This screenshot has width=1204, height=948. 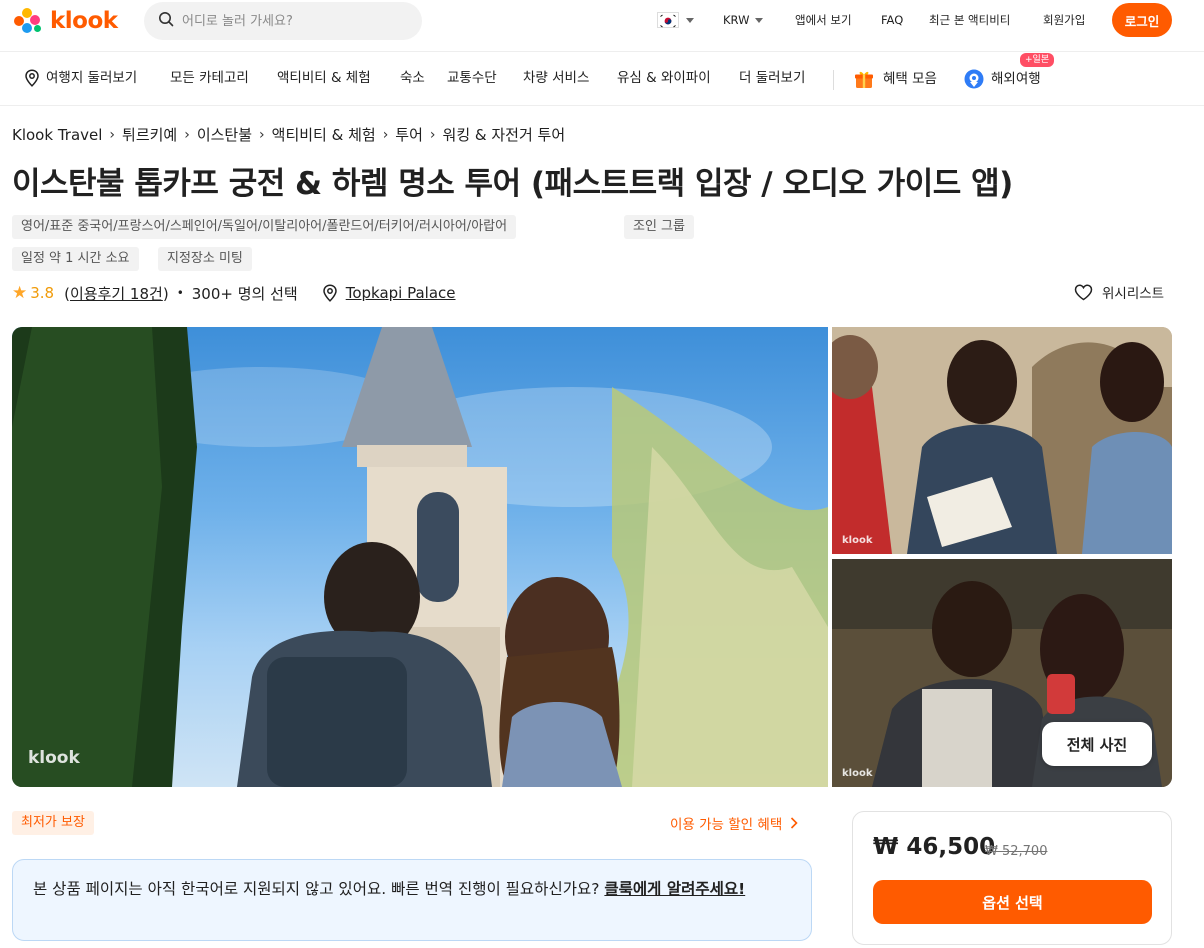 I want to click on reviews-label: 이용후기 18건, so click(x=116, y=293).